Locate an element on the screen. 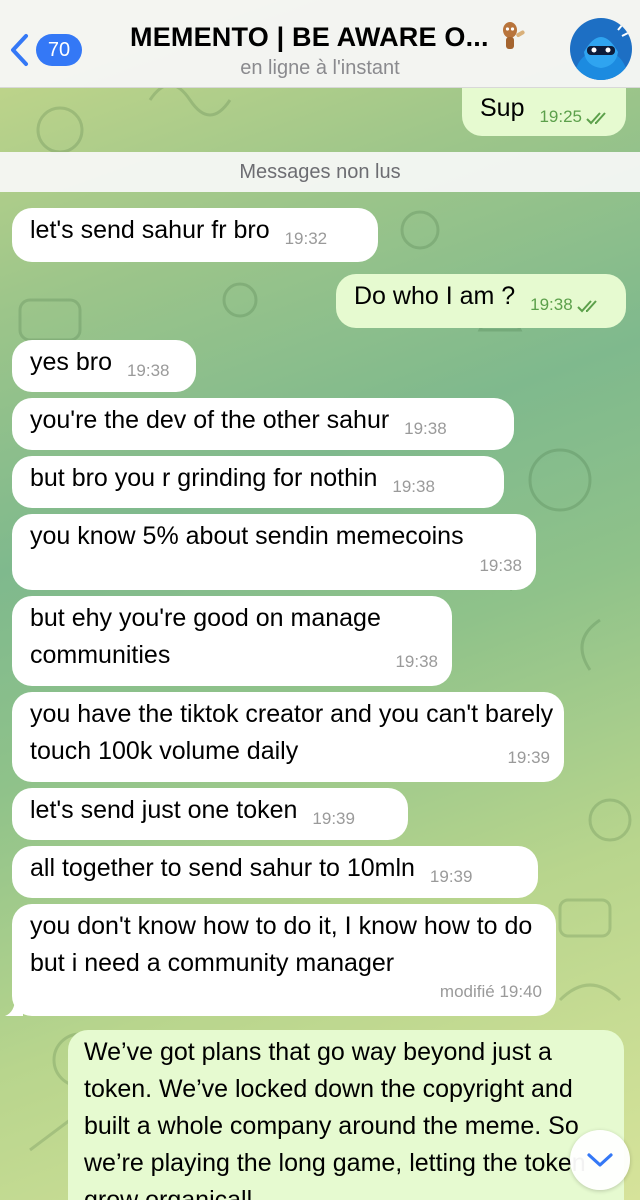  message-bubble-outgoing: Do who I am ? 19:38 is located at coordinates (481, 301).